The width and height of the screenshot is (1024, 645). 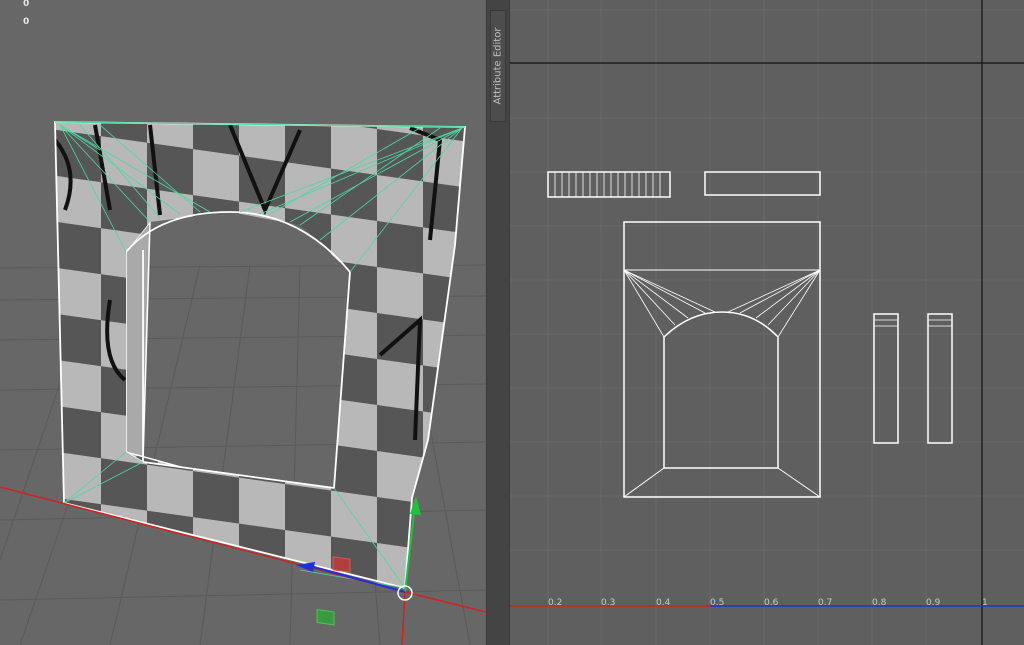 What do you see at coordinates (886, 378) in the screenshot?
I see `uv-shell-side-left` at bounding box center [886, 378].